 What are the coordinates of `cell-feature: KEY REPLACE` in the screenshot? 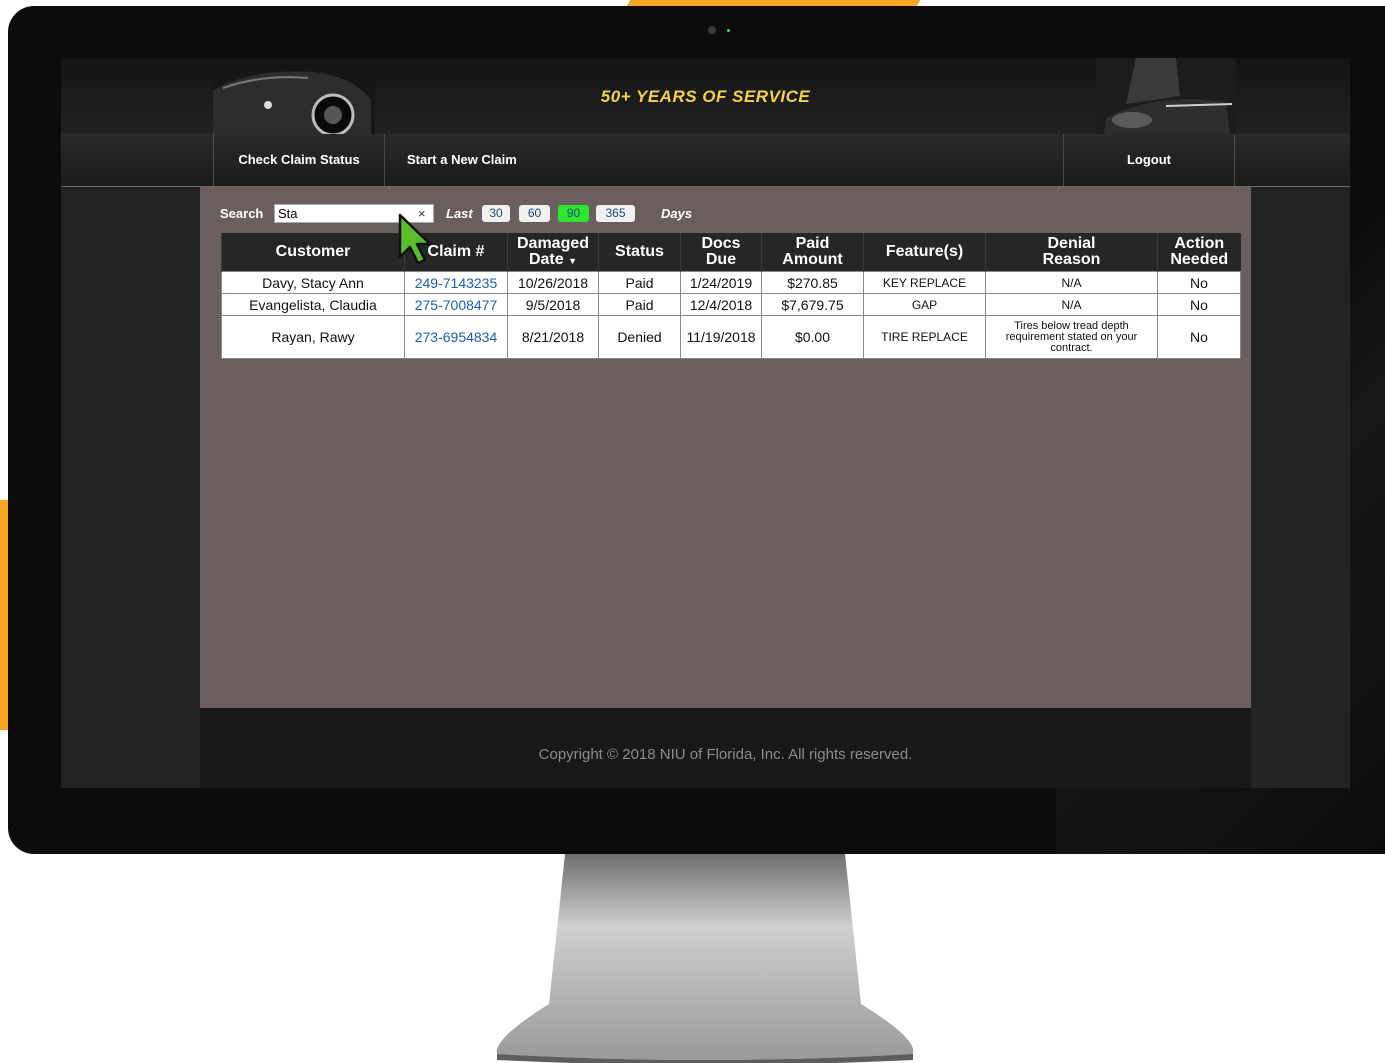 It's located at (924, 282).